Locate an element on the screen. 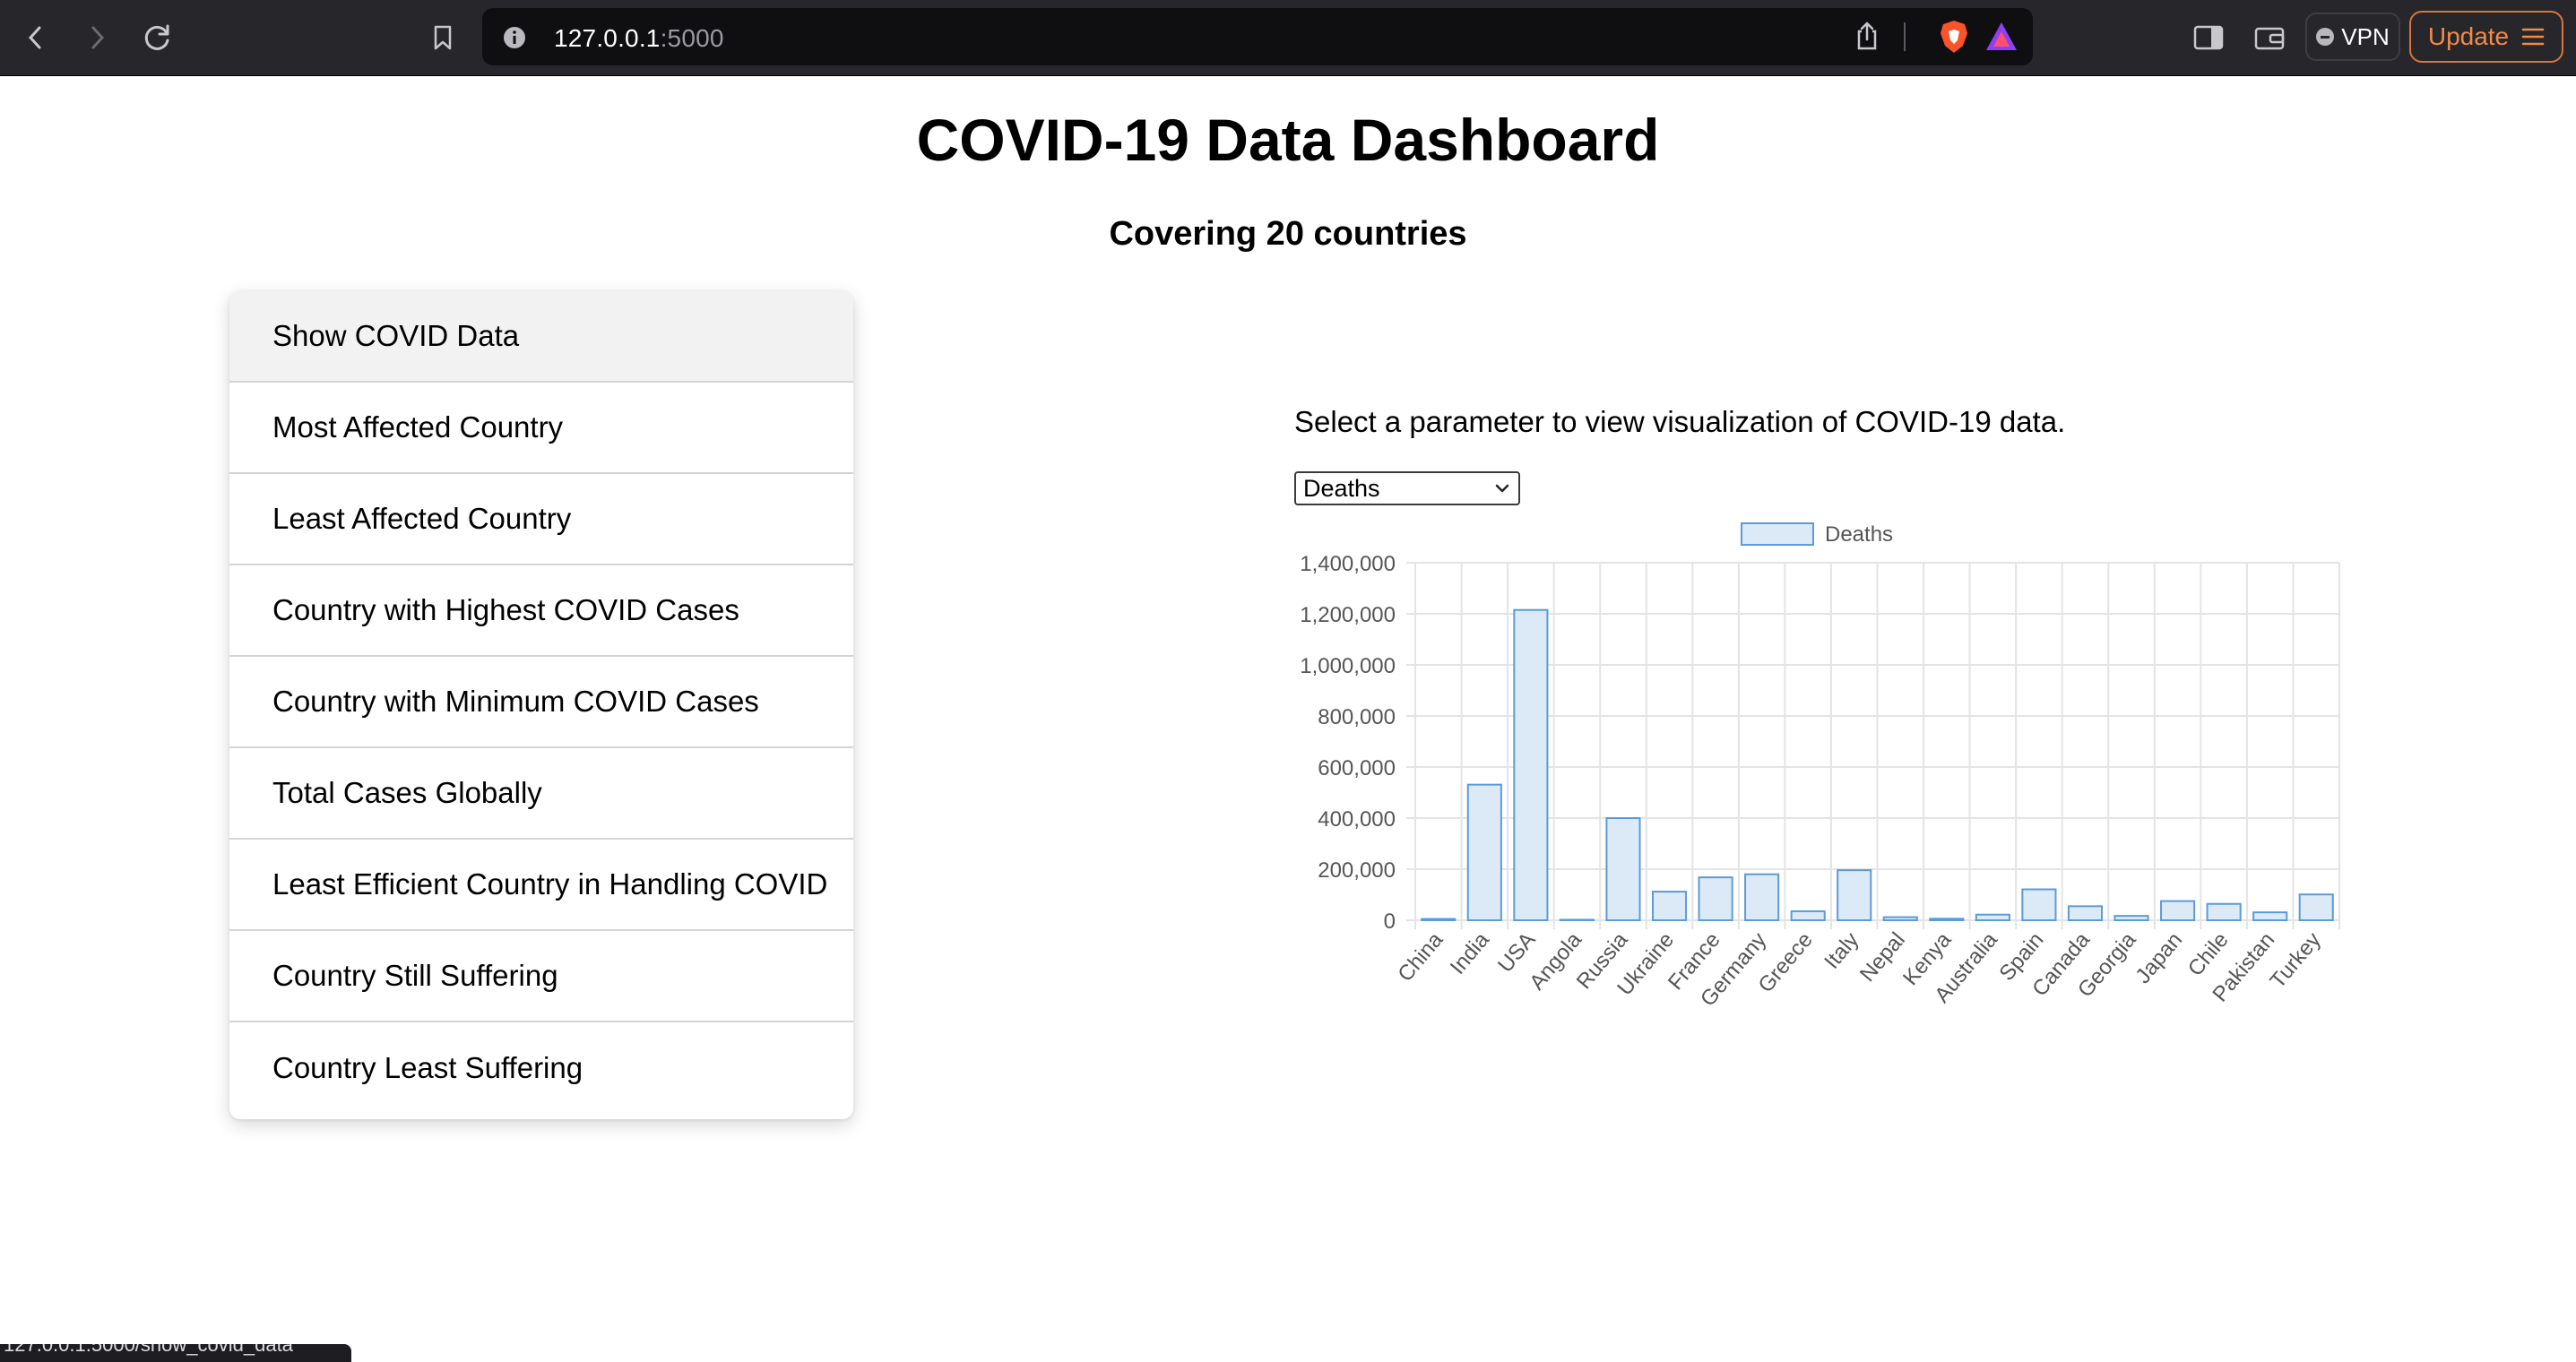  bar-usa is located at coordinates (1531, 764).